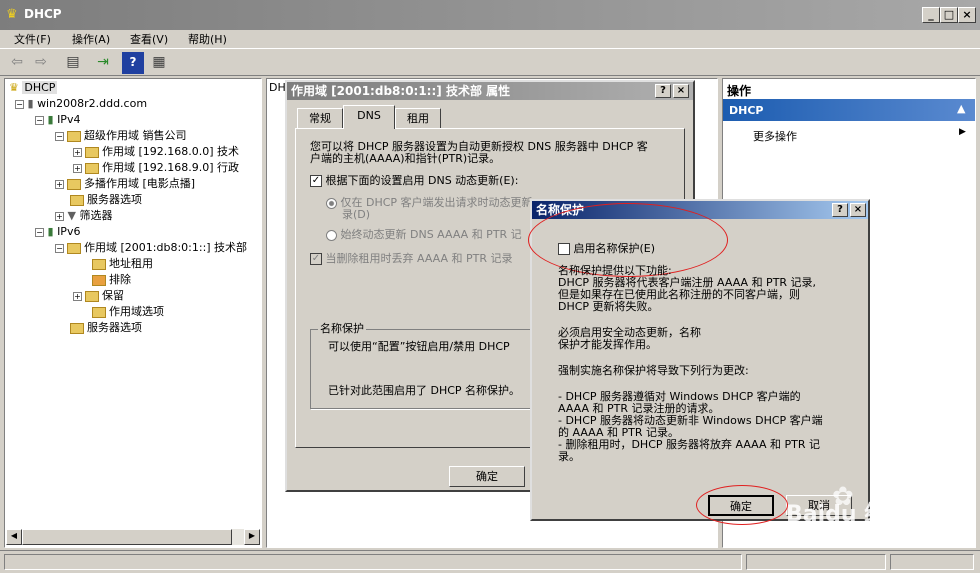 The height and width of the screenshot is (573, 980). I want to click on help-icon: ?, so click(133, 63).